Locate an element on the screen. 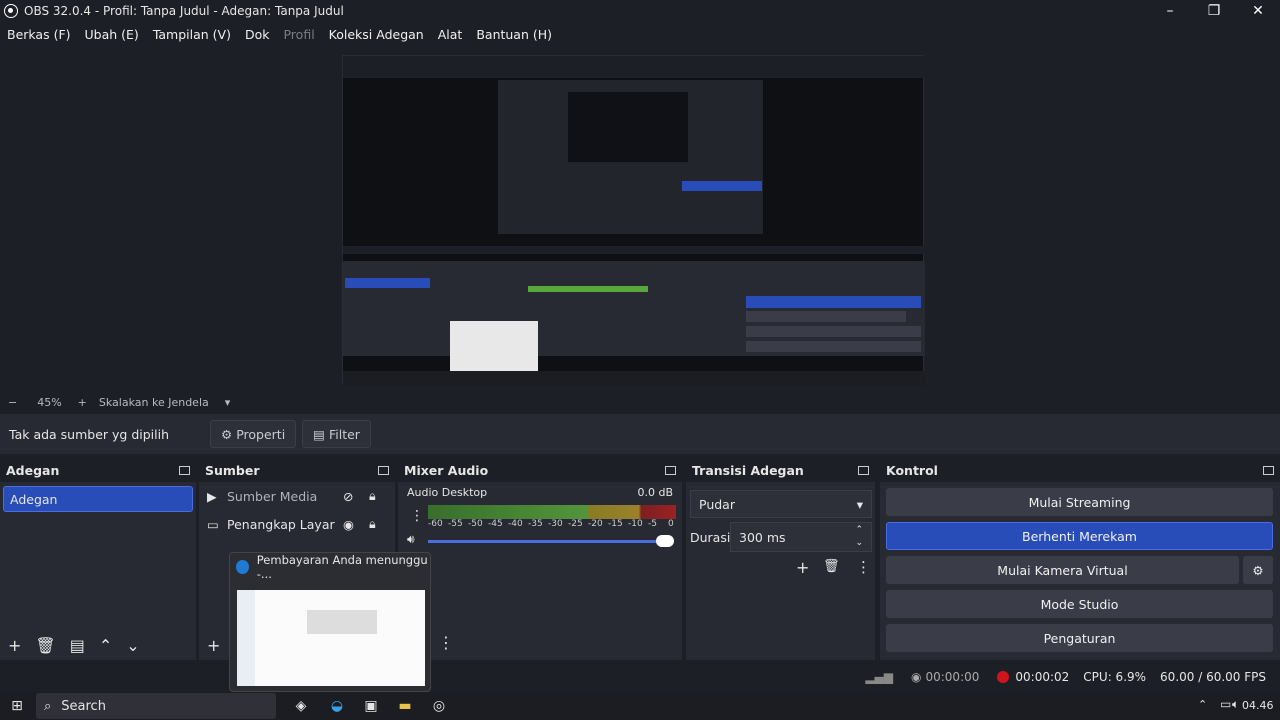 The height and width of the screenshot is (720, 1280). chevron-down-icon: ▾ is located at coordinates (228, 402).